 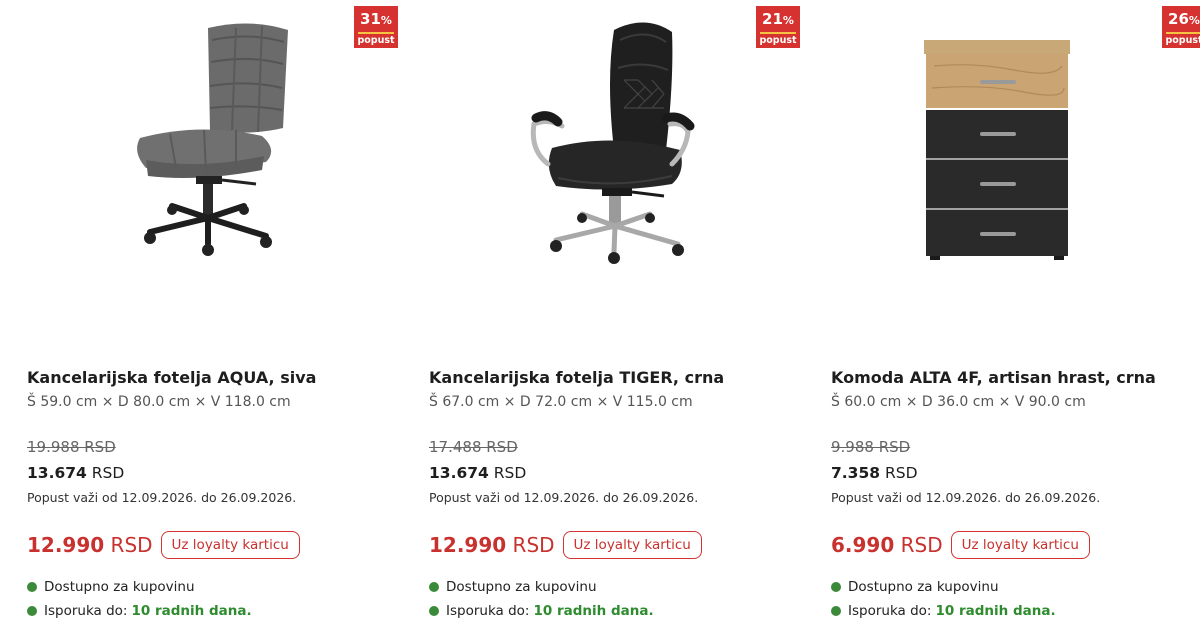 I want to click on product-title: Kancelarijska fotelja TIGER, crna, so click(x=576, y=377).